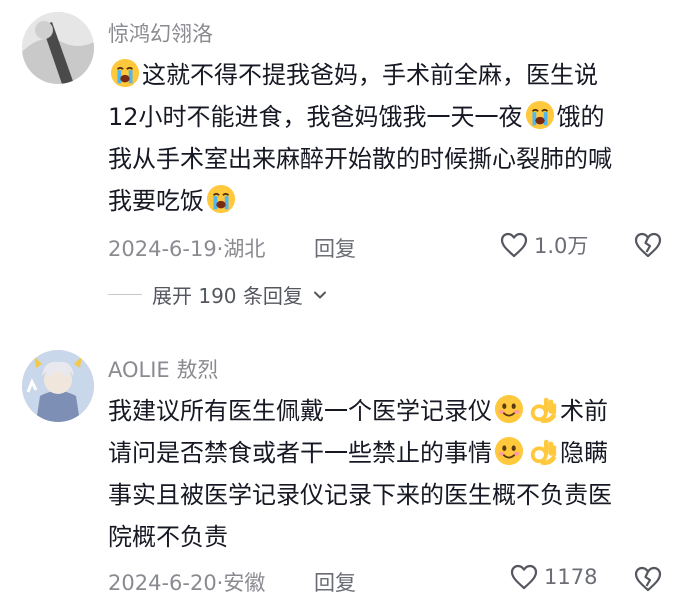  Describe the element at coordinates (156, 201) in the screenshot. I see `comment-text-segment: 我要吃饭` at that location.